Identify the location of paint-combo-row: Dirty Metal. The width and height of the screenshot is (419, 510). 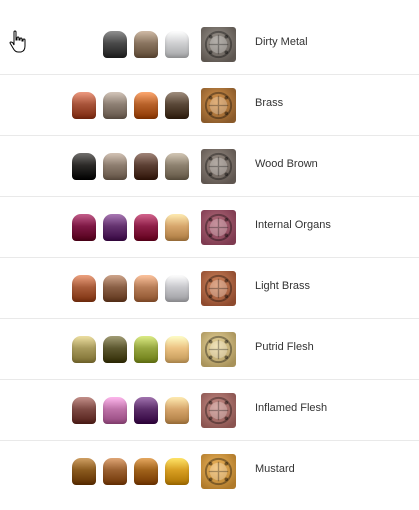
(209, 44).